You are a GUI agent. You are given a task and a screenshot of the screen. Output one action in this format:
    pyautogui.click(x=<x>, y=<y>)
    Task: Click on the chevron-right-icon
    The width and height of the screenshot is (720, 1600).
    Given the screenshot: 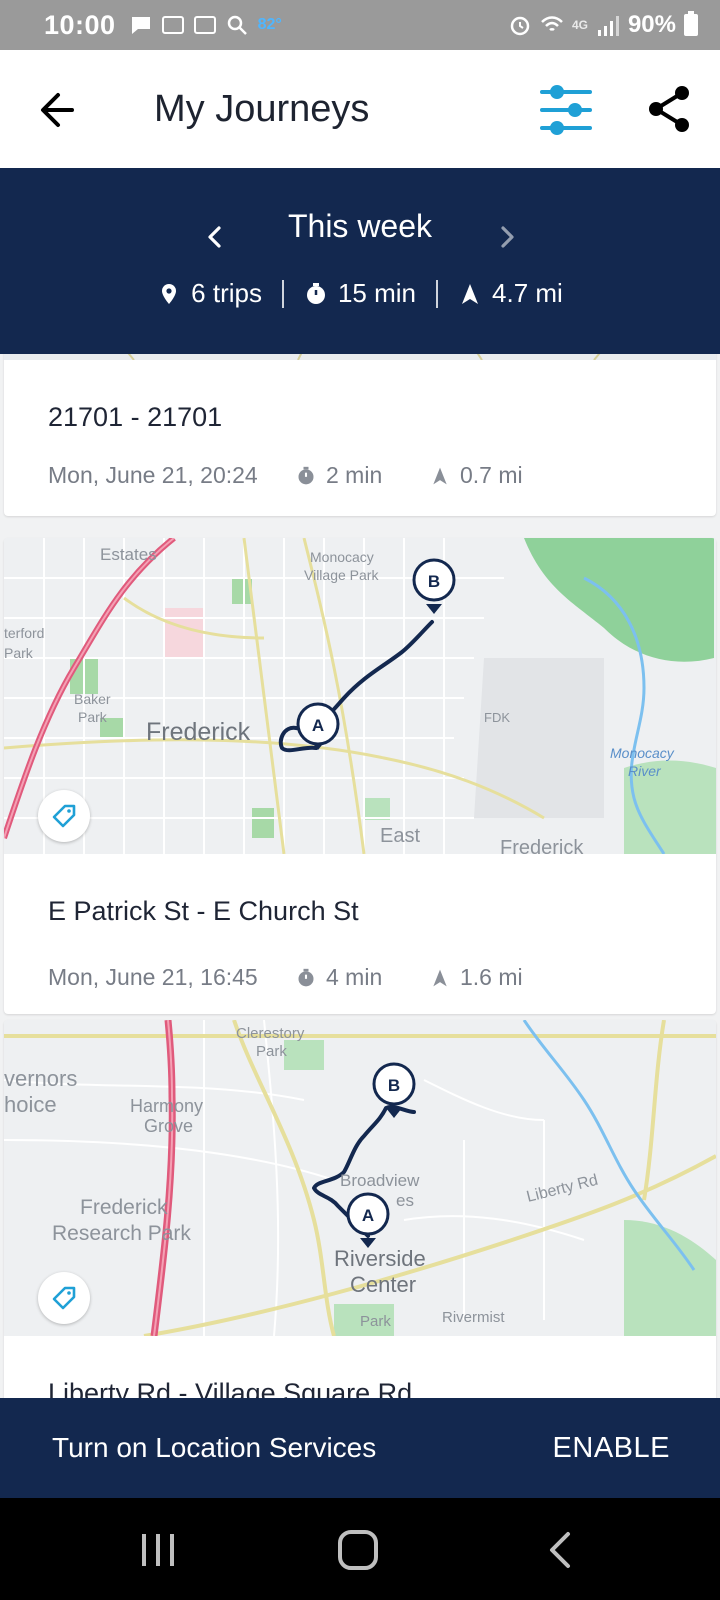 What is the action you would take?
    pyautogui.click(x=507, y=237)
    